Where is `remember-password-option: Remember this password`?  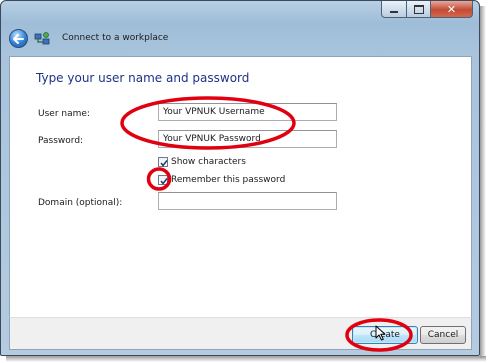
remember-password-option: Remember this password is located at coordinates (221, 180).